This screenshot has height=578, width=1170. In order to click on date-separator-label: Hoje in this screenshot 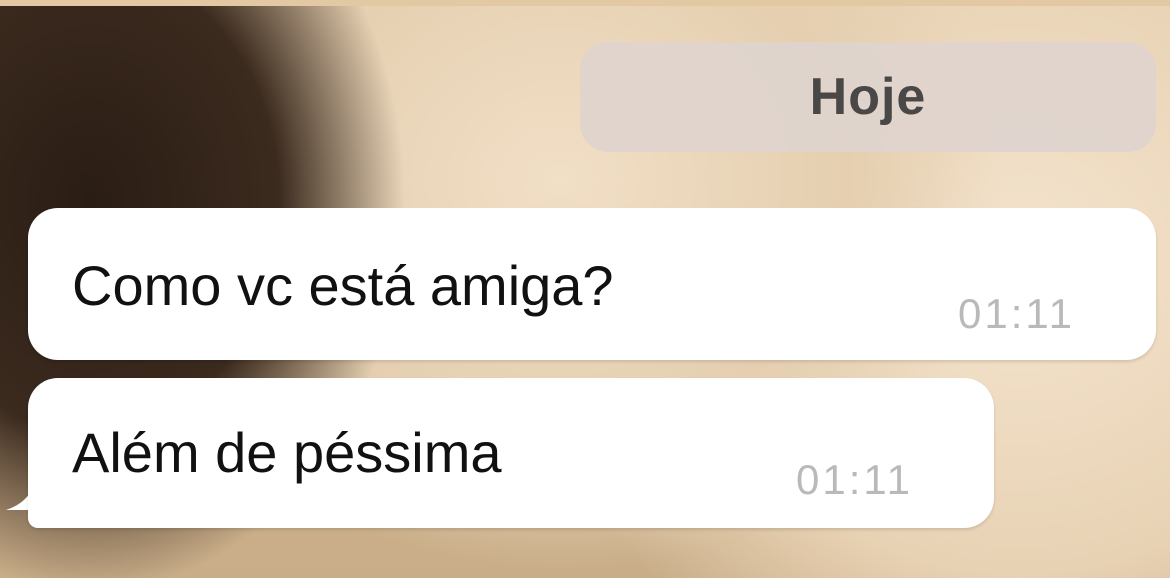, I will do `click(868, 97)`.